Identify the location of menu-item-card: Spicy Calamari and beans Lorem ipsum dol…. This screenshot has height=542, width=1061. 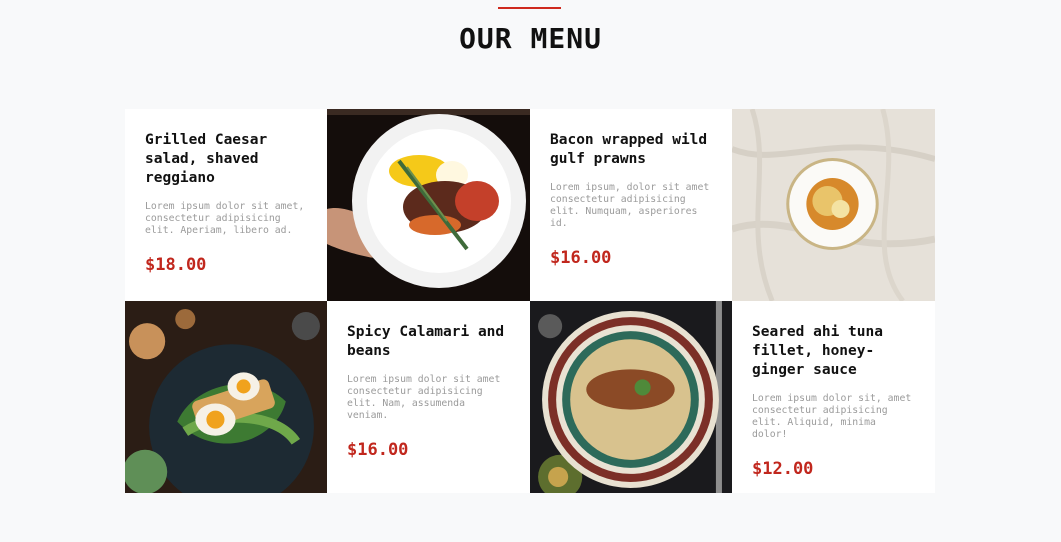
(428, 397).